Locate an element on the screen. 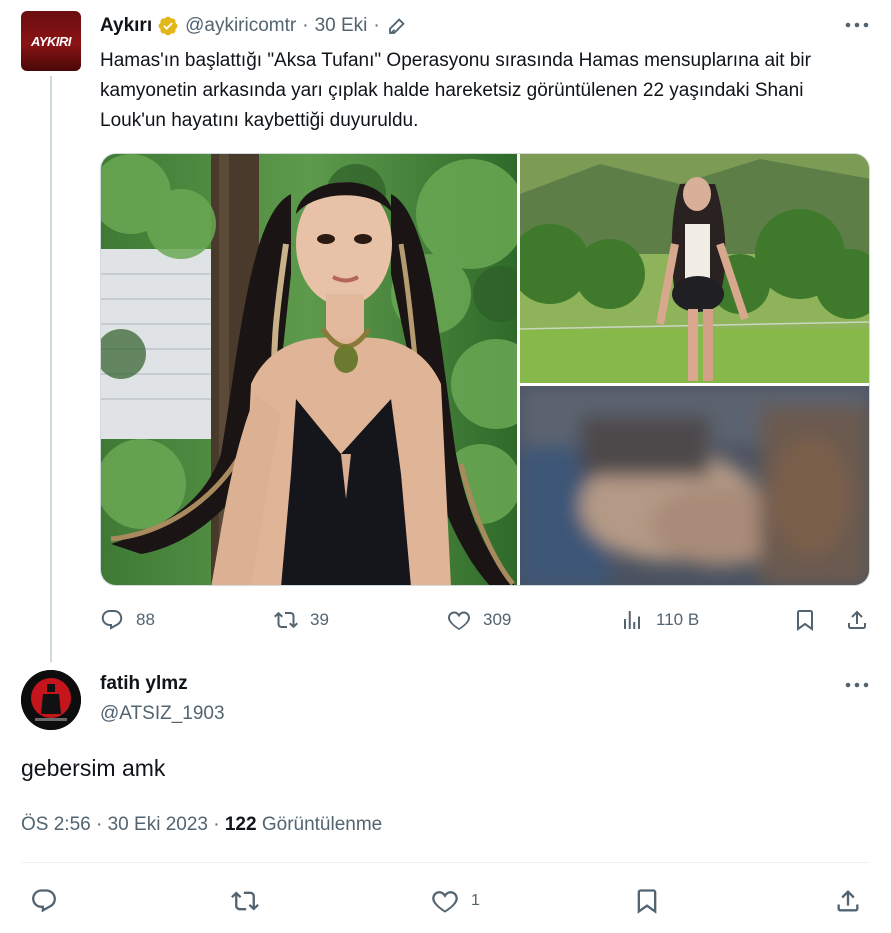 The height and width of the screenshot is (933, 891). reply-author-name: fatih ylmz is located at coordinates (144, 684).